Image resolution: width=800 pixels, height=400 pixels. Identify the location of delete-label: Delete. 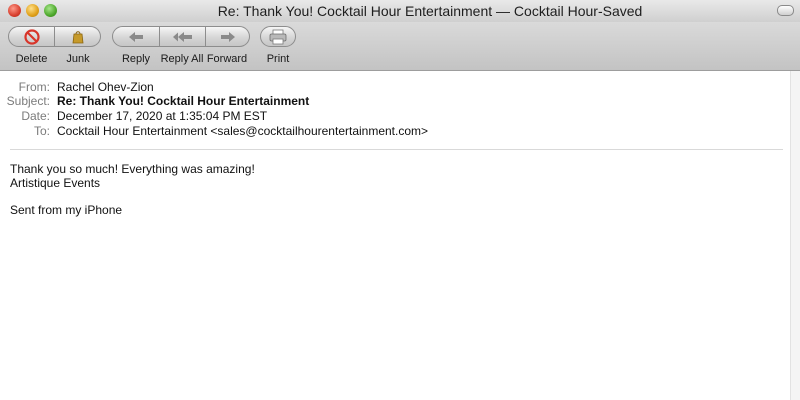
(31, 59).